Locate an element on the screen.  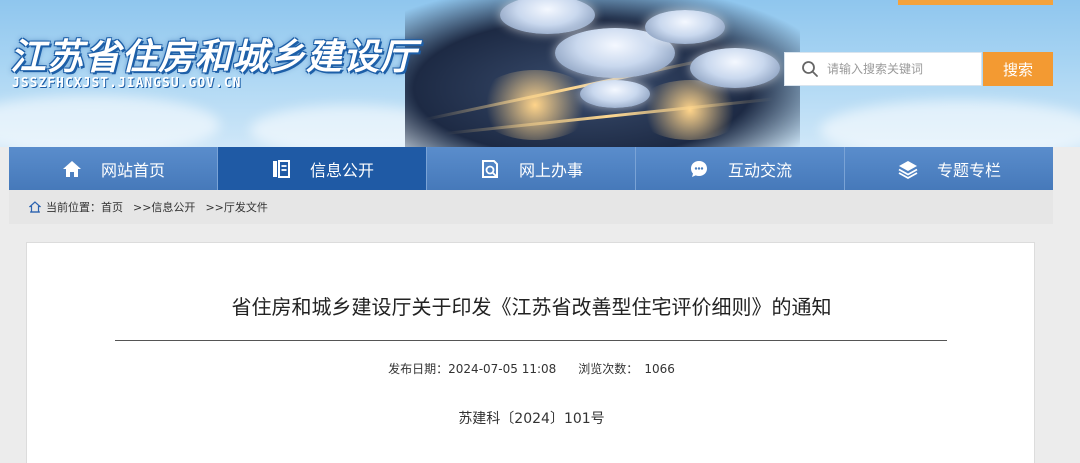
article-meta: 发布日期：2024-07-05 11:08 浏览次数： 1066 is located at coordinates (531, 368).